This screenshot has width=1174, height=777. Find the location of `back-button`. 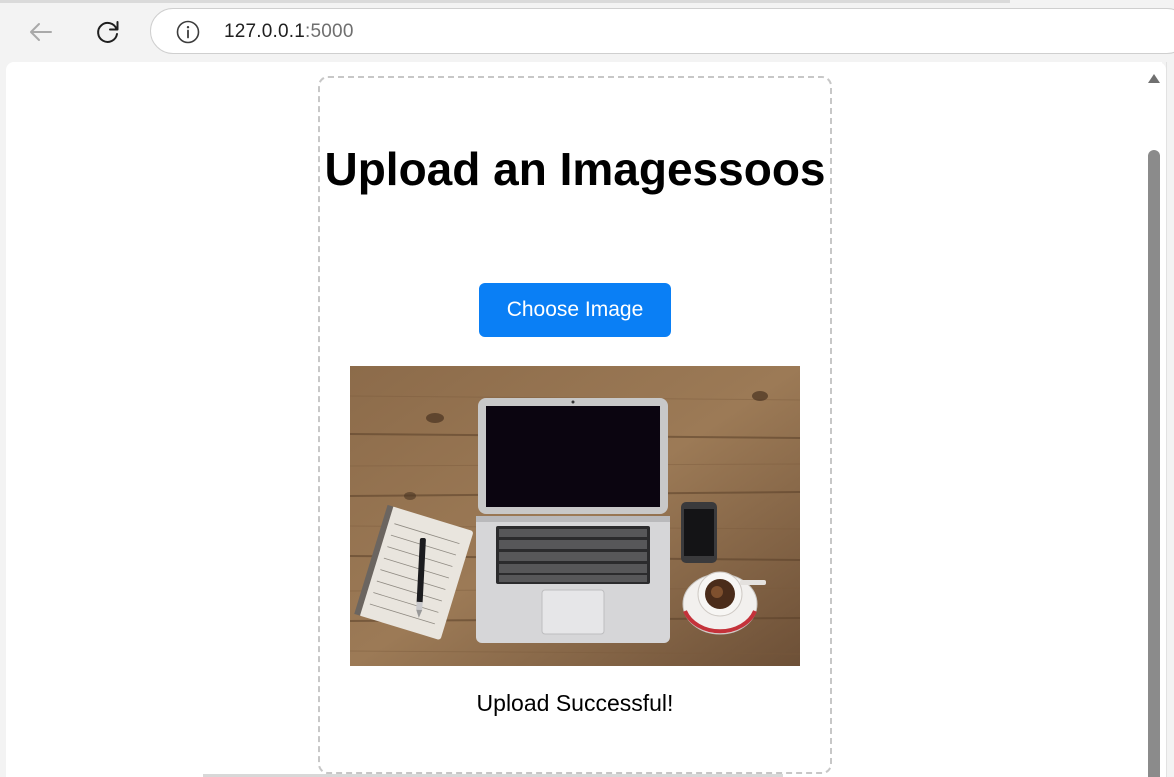

back-button is located at coordinates (41, 32).